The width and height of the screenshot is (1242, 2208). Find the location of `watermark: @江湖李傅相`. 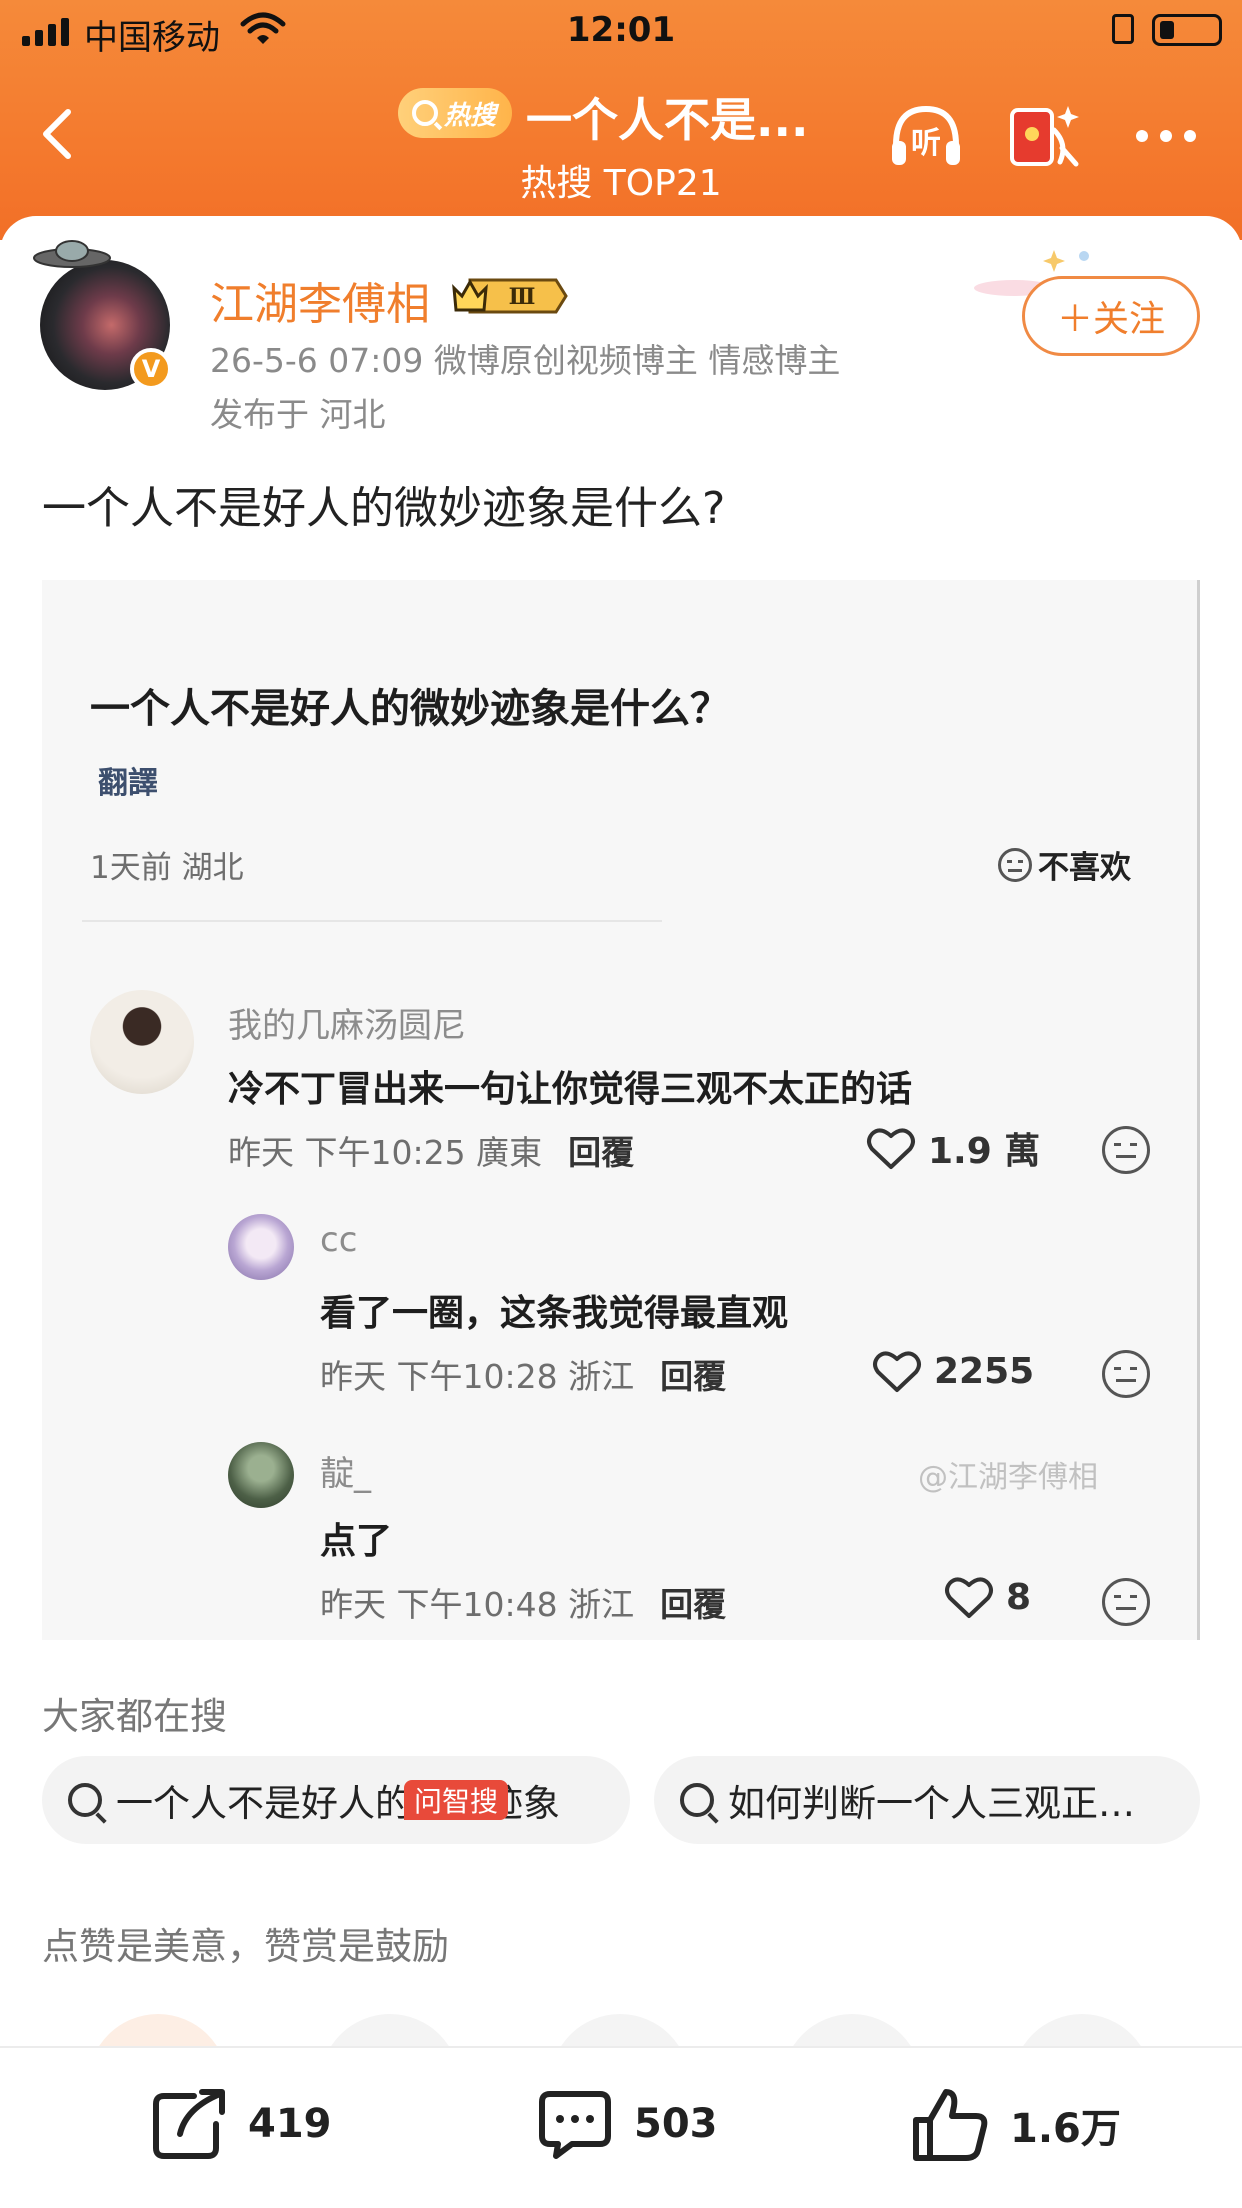

watermark: @江湖李傅相 is located at coordinates (1008, 1477).